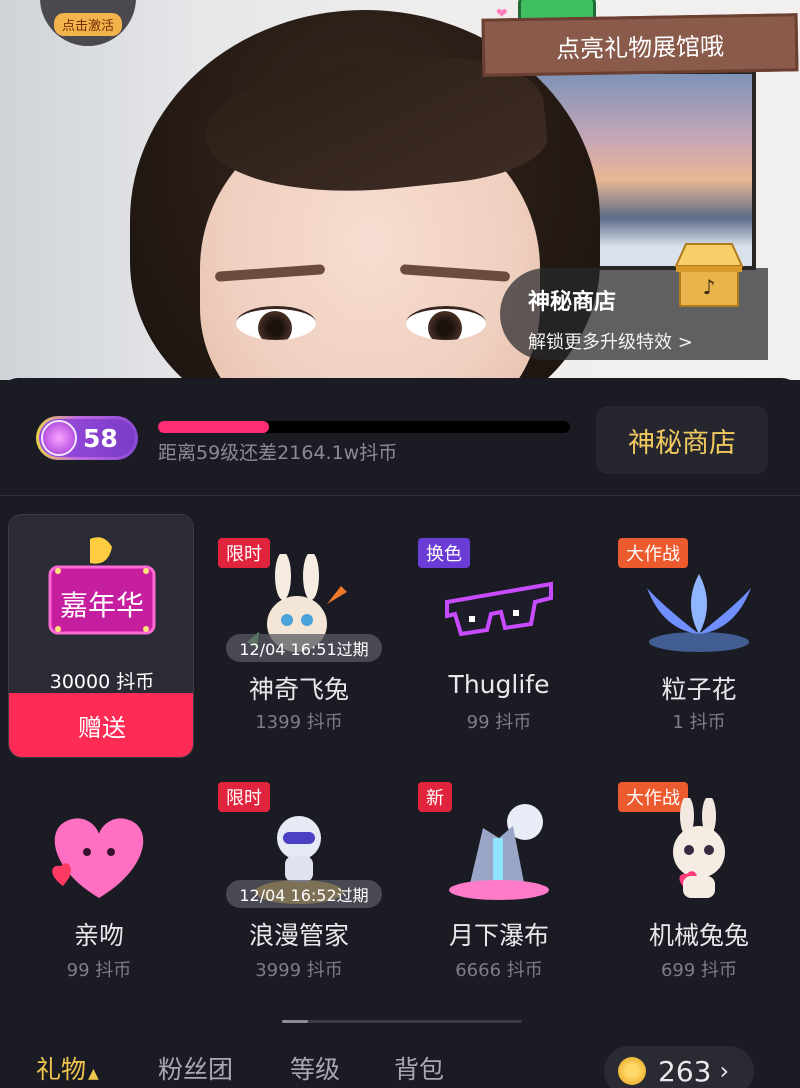  What do you see at coordinates (499, 638) in the screenshot?
I see `gift-card: 换色 Thuglife 99 抖币` at bounding box center [499, 638].